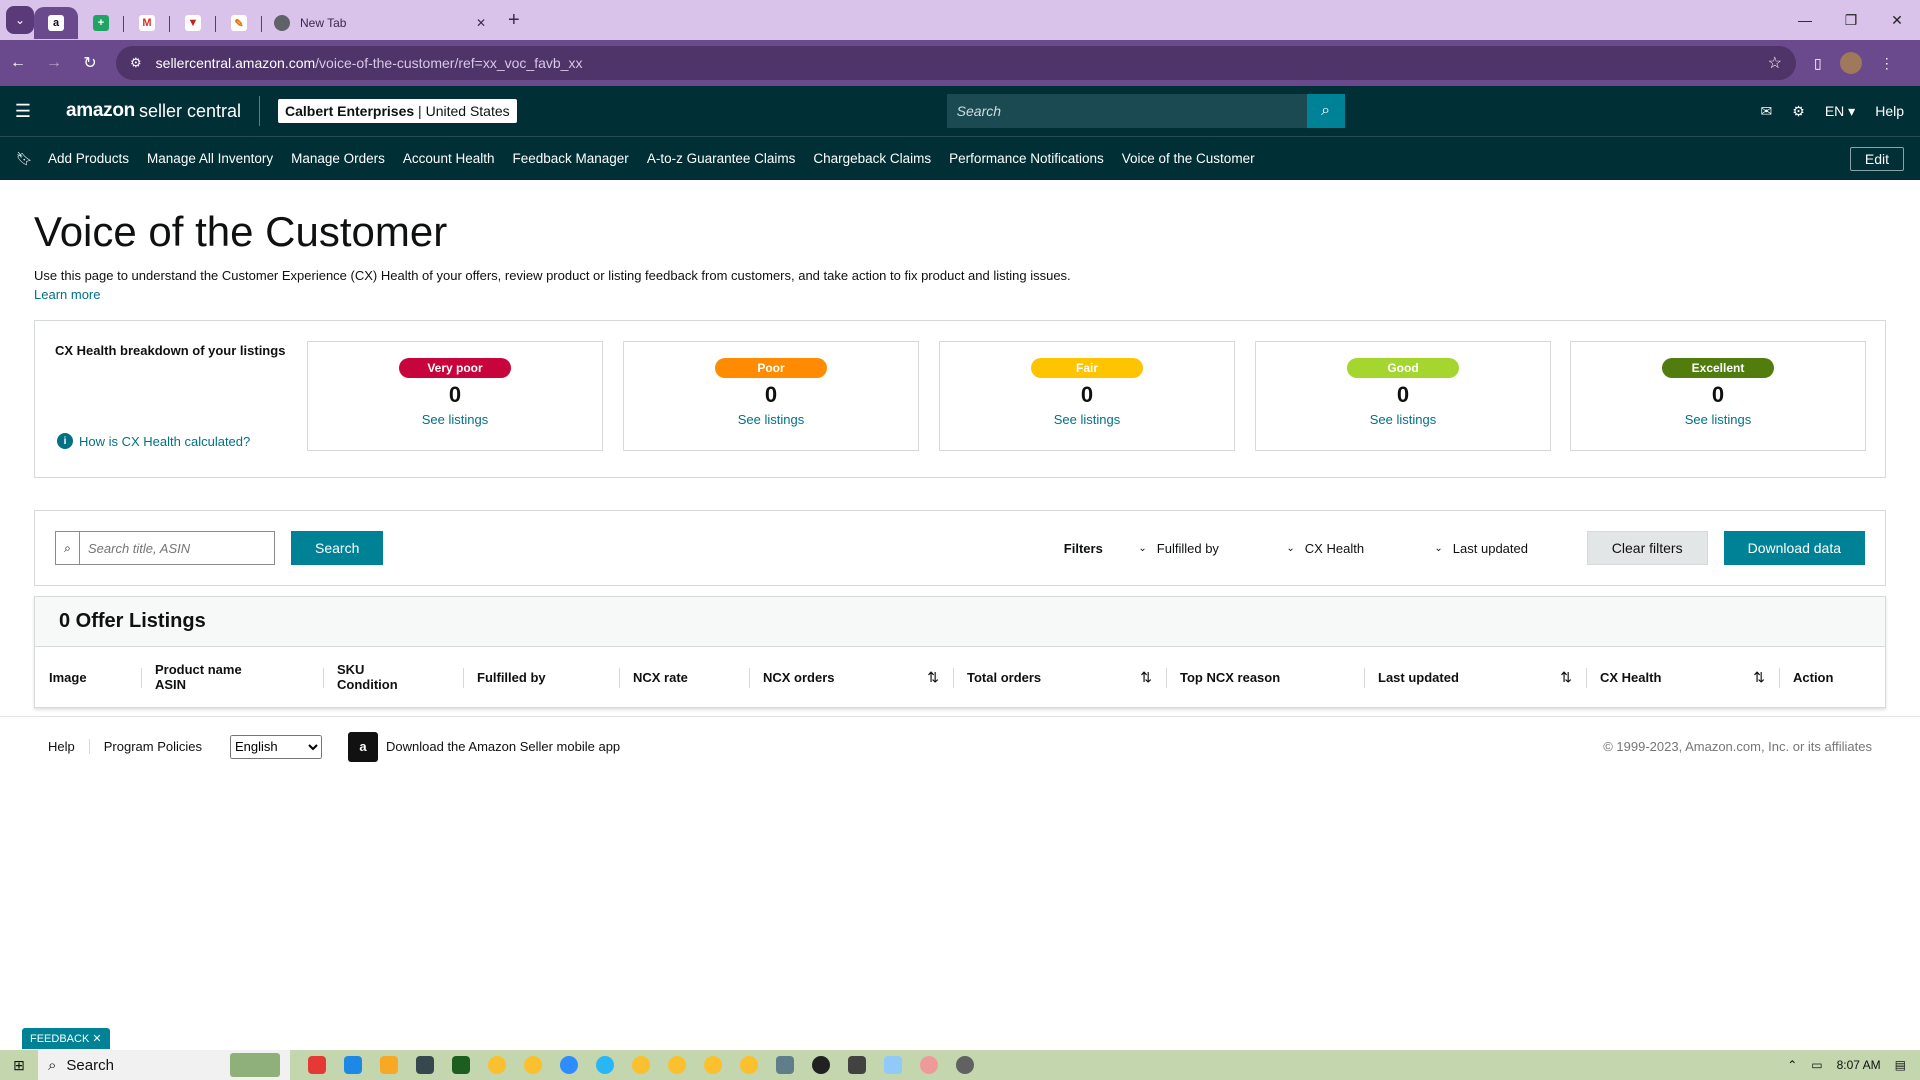 This screenshot has height=1080, width=1920. Describe the element at coordinates (1816, 1065) in the screenshot. I see `battery-icon: ▭` at that location.